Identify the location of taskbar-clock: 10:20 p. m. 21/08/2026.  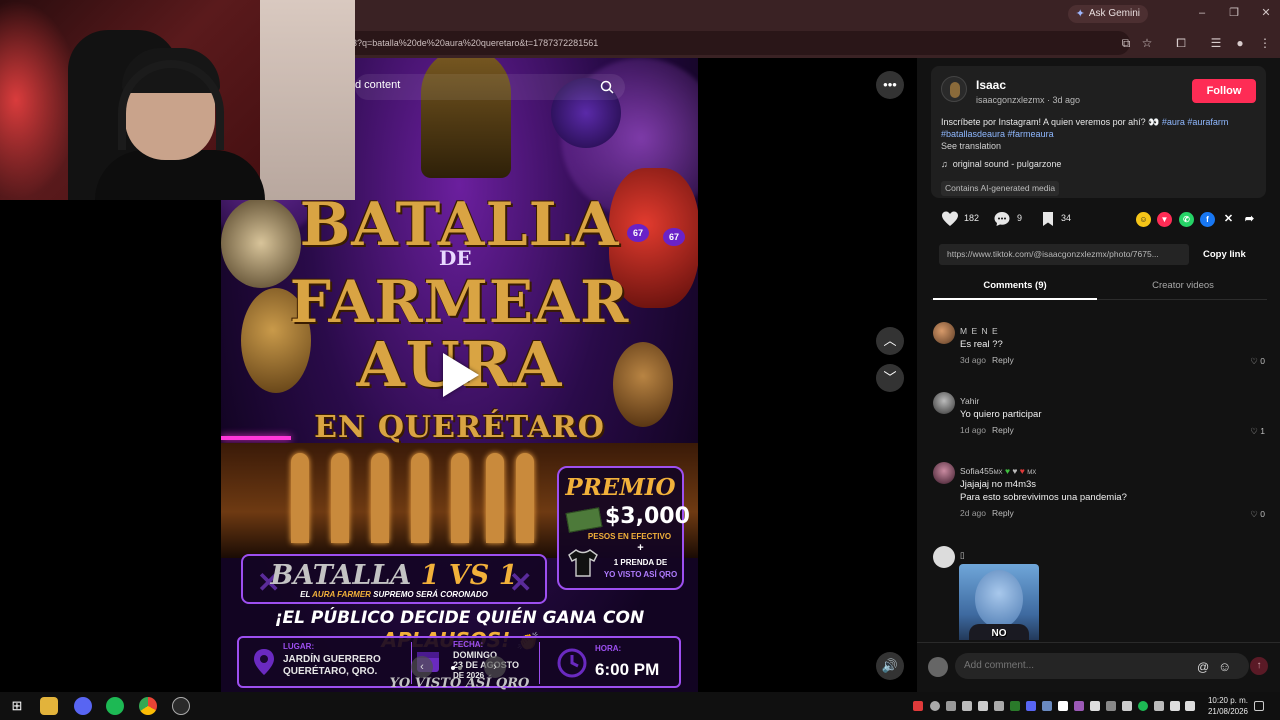
(1224, 706).